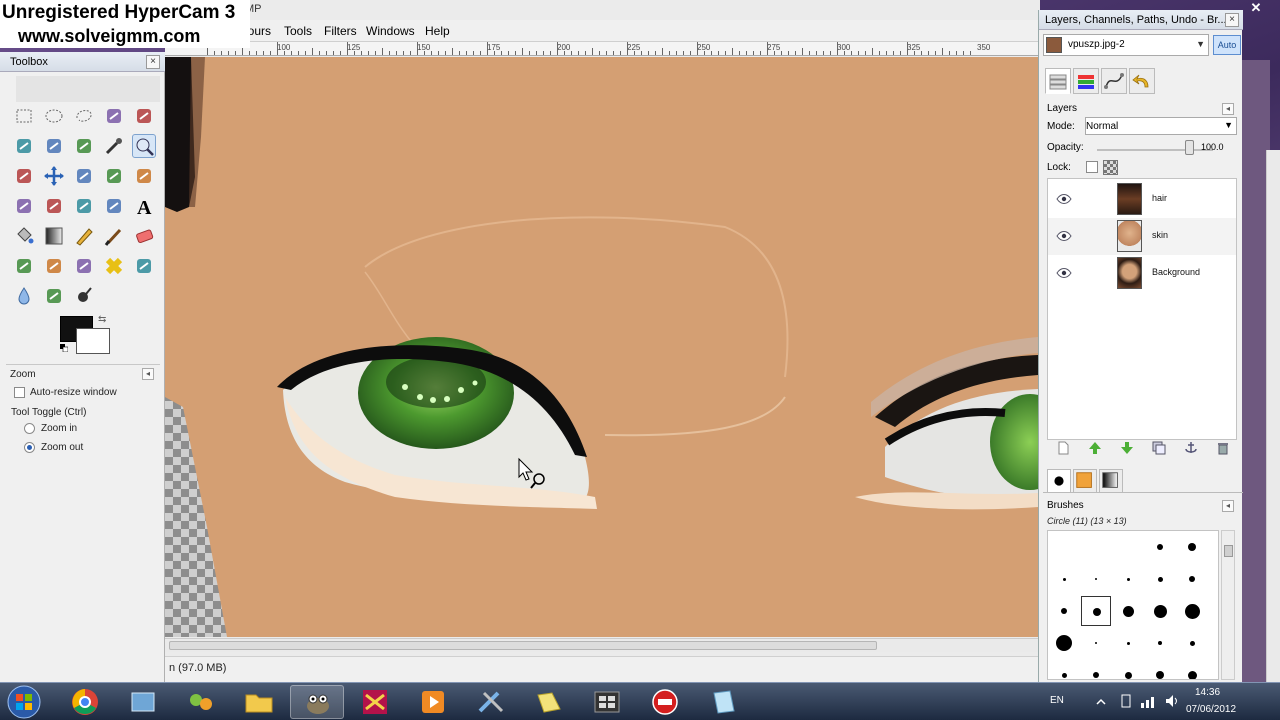 This screenshot has width=1280, height=720. I want to click on tool-paintbrush, so click(114, 236).